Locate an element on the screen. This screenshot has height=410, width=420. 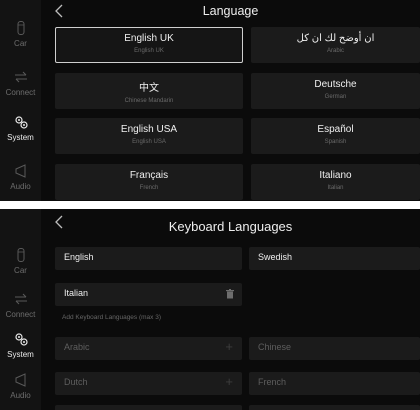
keyboard-language-name: Chinese is located at coordinates (275, 347).